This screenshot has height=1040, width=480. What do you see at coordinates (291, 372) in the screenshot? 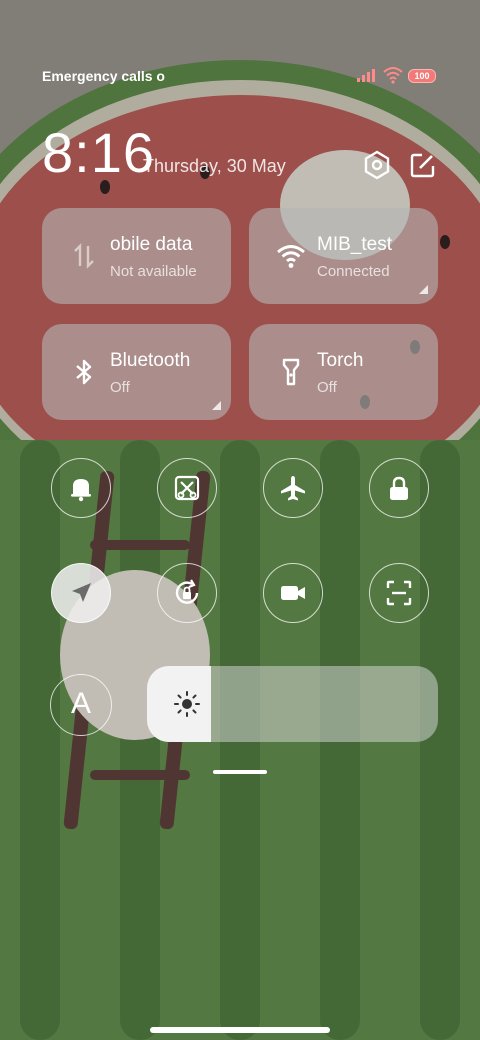
I see `torch-icon` at bounding box center [291, 372].